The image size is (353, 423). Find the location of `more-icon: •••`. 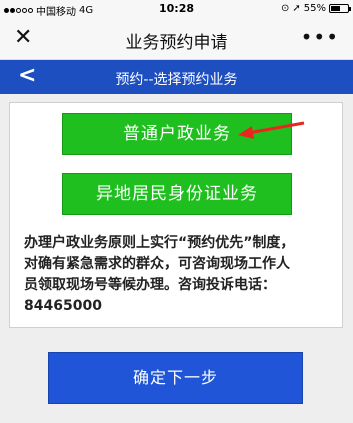

more-icon: ••• is located at coordinates (320, 37).